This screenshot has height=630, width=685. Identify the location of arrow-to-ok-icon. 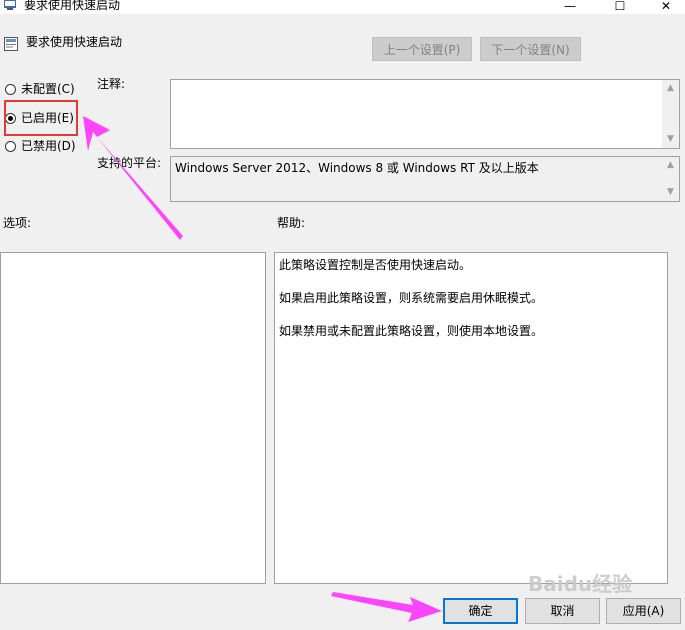
(386, 607).